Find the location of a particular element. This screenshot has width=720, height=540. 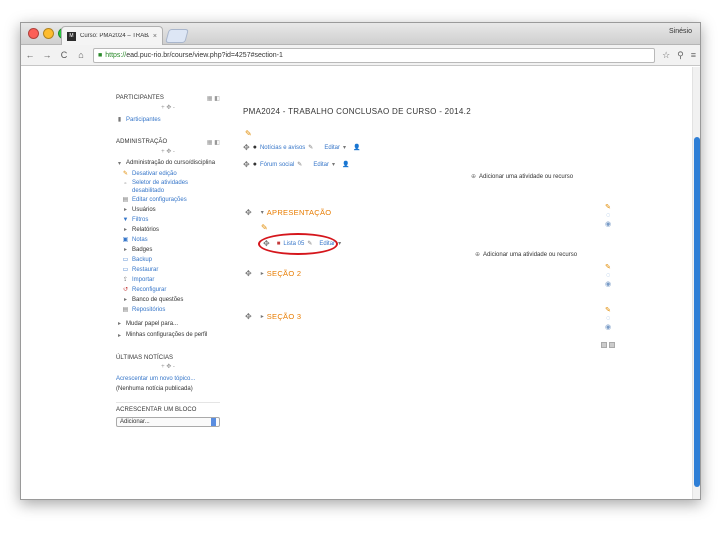

news-block-title: ÚLTIMAS NOTÍCIAS is located at coordinates (145, 358).